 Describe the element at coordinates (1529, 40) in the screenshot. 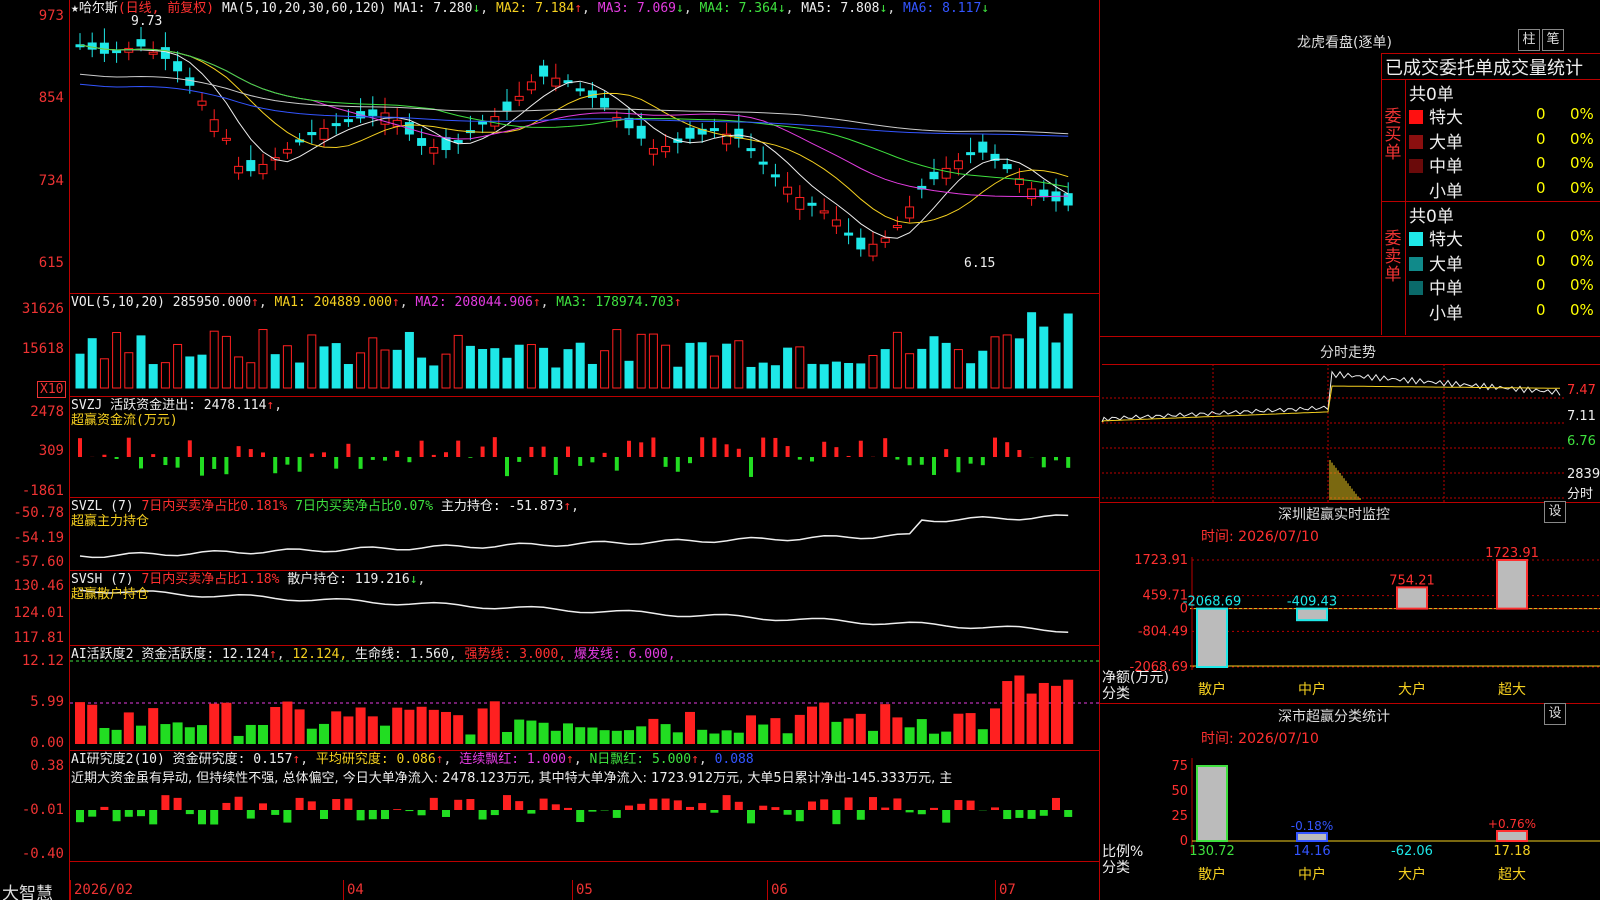

I see `bar-mode-button: 柱` at that location.